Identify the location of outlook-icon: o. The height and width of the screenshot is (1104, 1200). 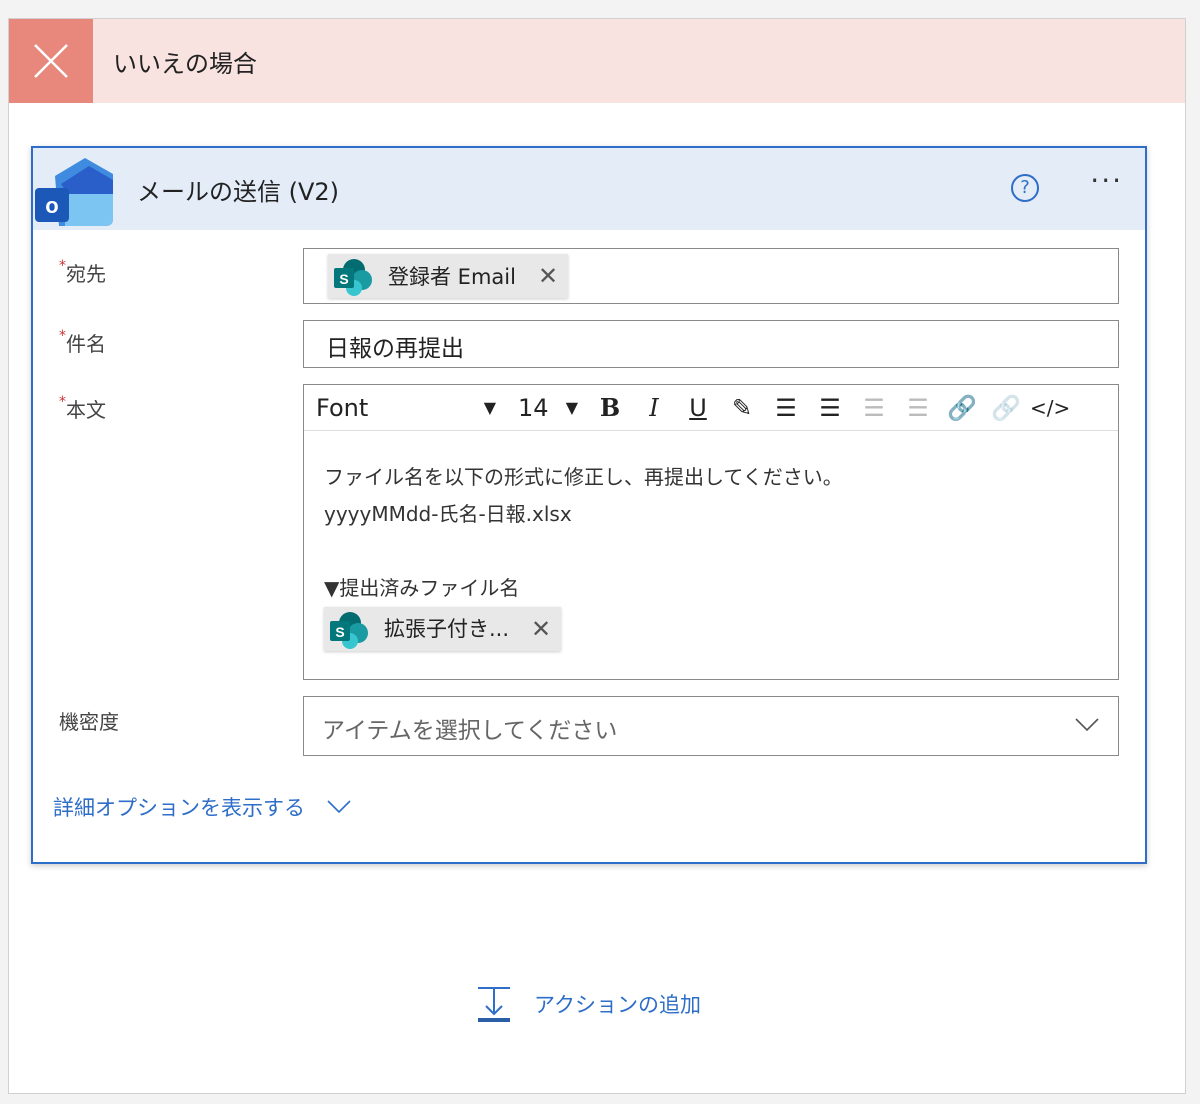
(74, 192).